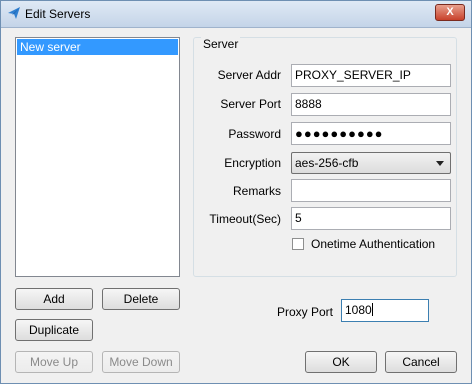 The image size is (472, 384). What do you see at coordinates (254, 134) in the screenshot?
I see `password-label: Password` at bounding box center [254, 134].